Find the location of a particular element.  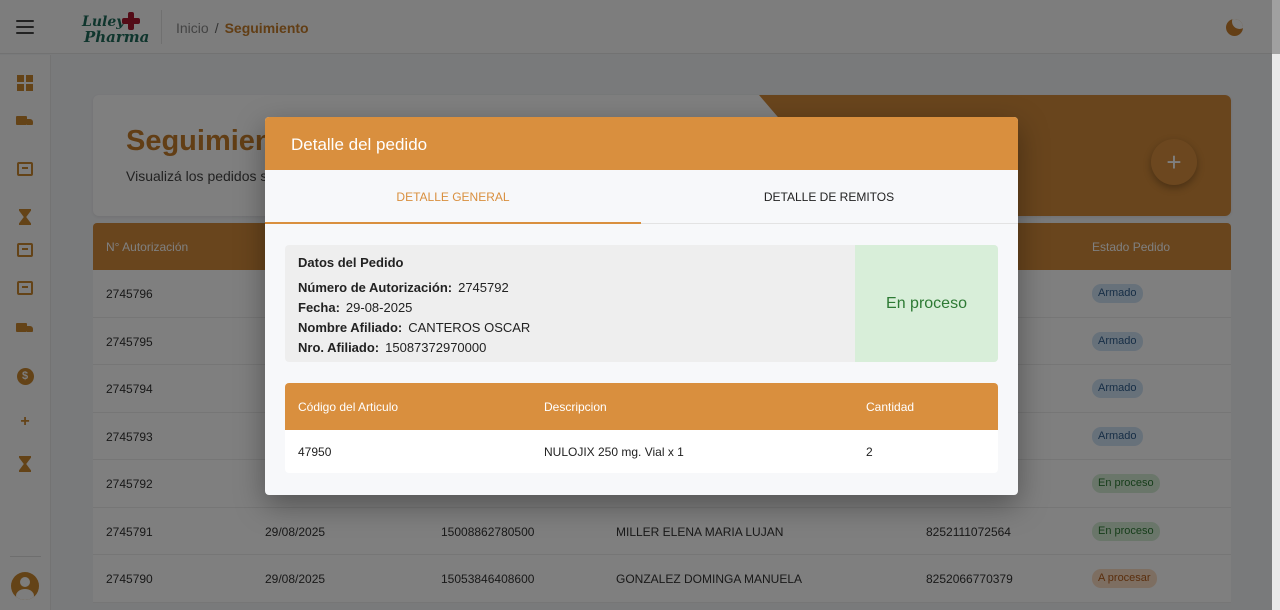

info-section-title: Datos del Pedido is located at coordinates (351, 262).